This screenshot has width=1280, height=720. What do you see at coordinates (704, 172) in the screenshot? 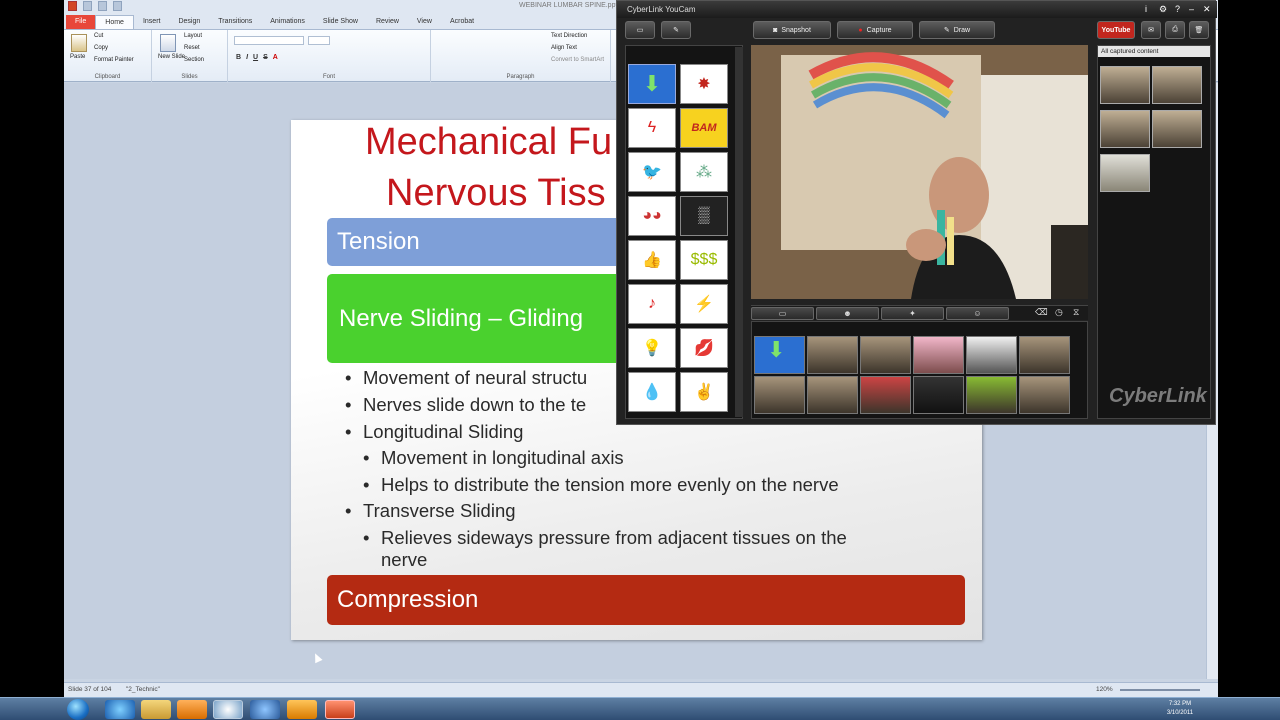
I see `confetti-effect: ⁂` at bounding box center [704, 172].